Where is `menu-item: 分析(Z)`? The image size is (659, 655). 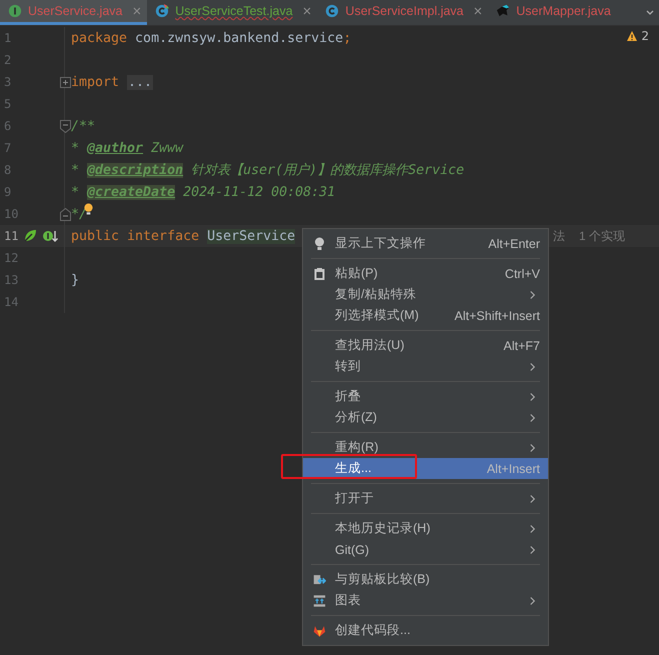 menu-item: 分析(Z) is located at coordinates (425, 417).